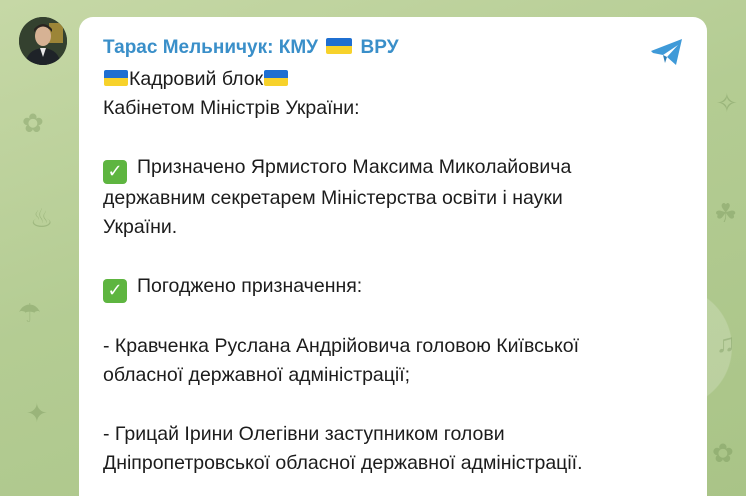 This screenshot has height=496, width=746. What do you see at coordinates (231, 108) in the screenshot?
I see `message-subheading: Кабінетом Міністрів України:` at bounding box center [231, 108].